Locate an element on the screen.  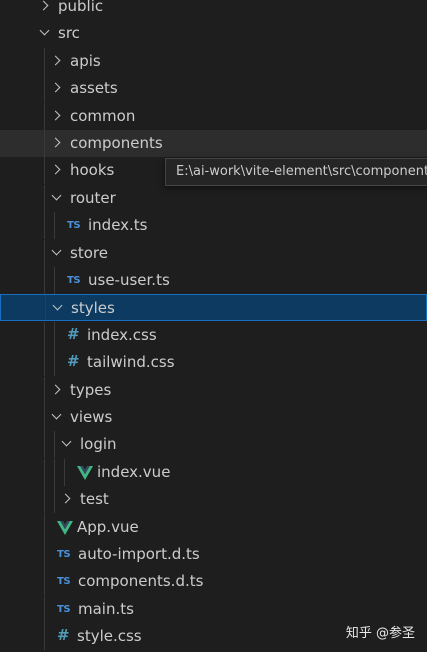
tree-folder-common: common is located at coordinates (213, 116).